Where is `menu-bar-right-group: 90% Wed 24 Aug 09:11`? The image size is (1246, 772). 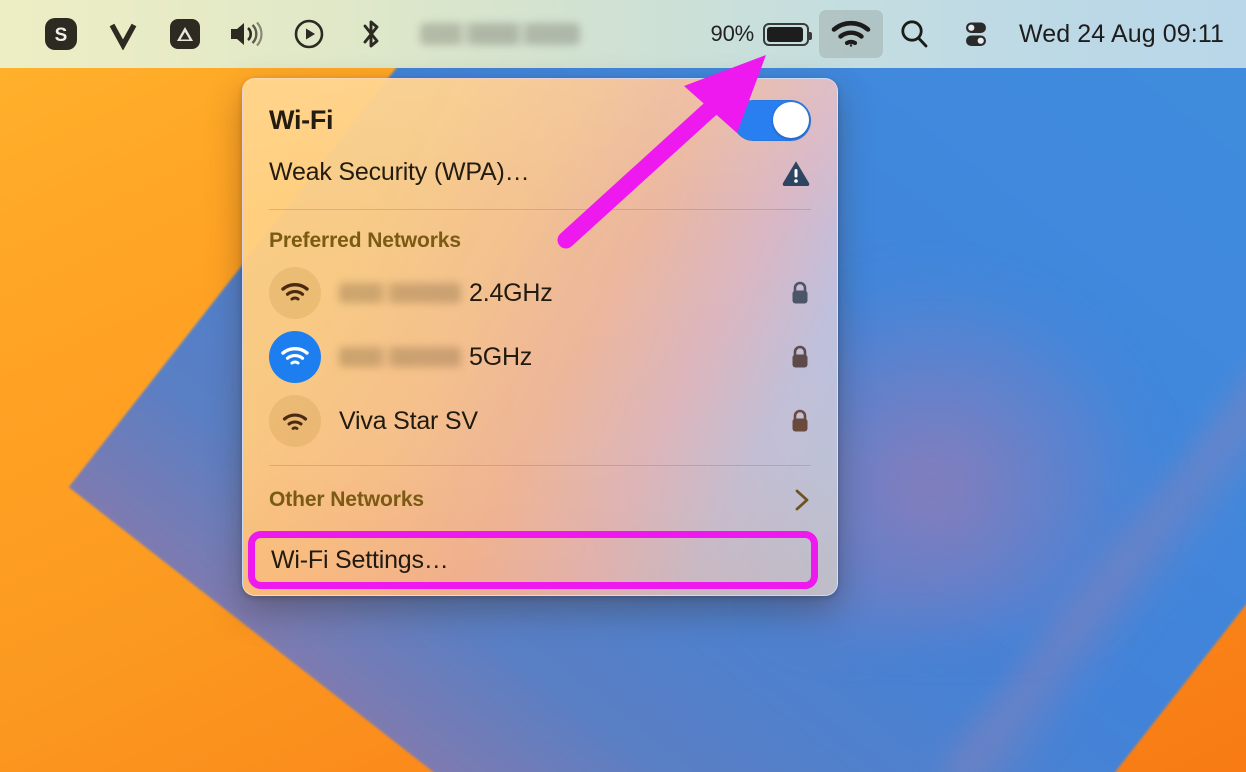 menu-bar-right-group: 90% Wed 24 Aug 09:11 is located at coordinates (965, 34).